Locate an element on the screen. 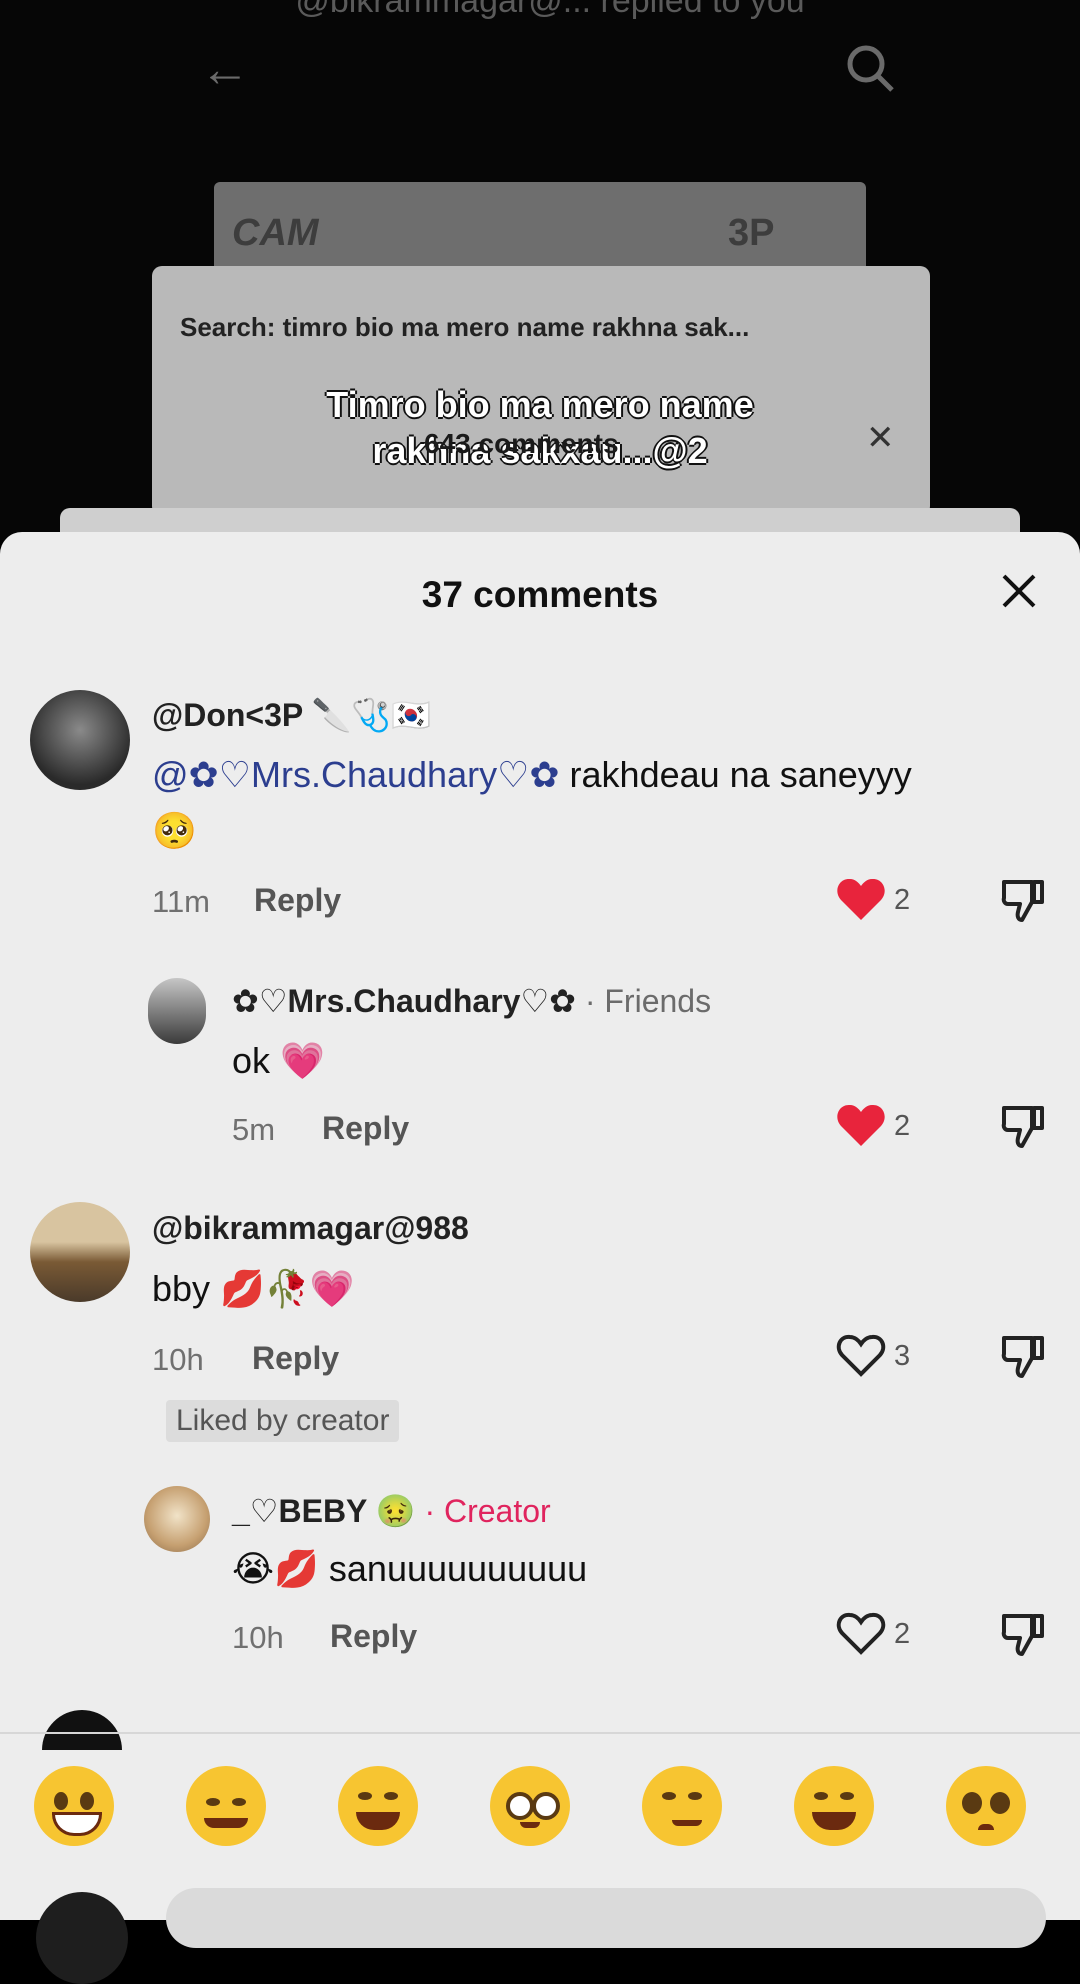 The height and width of the screenshot is (1984, 1080). comment-text: 😭💋 sanuuuuuuuuuu is located at coordinates (409, 1569).